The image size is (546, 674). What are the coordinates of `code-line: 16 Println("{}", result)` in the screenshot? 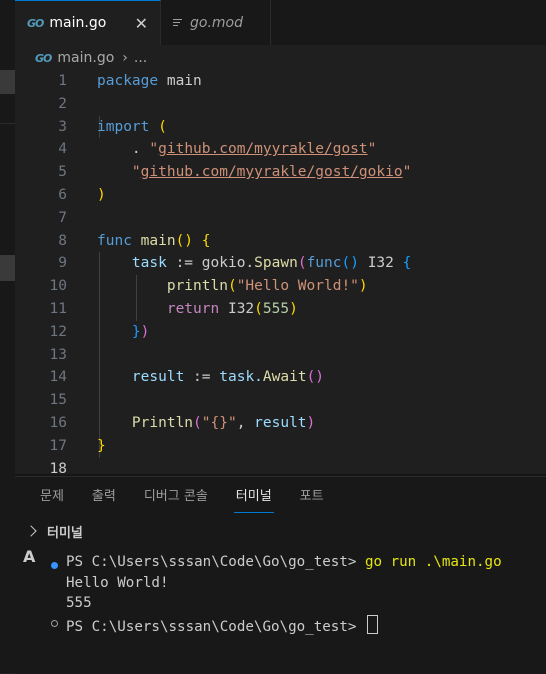 It's located at (280, 423).